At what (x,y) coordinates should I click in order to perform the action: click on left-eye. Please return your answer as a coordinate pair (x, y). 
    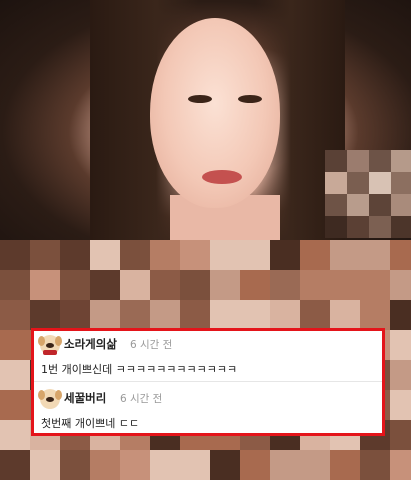
    Looking at the image, I should click on (200, 99).